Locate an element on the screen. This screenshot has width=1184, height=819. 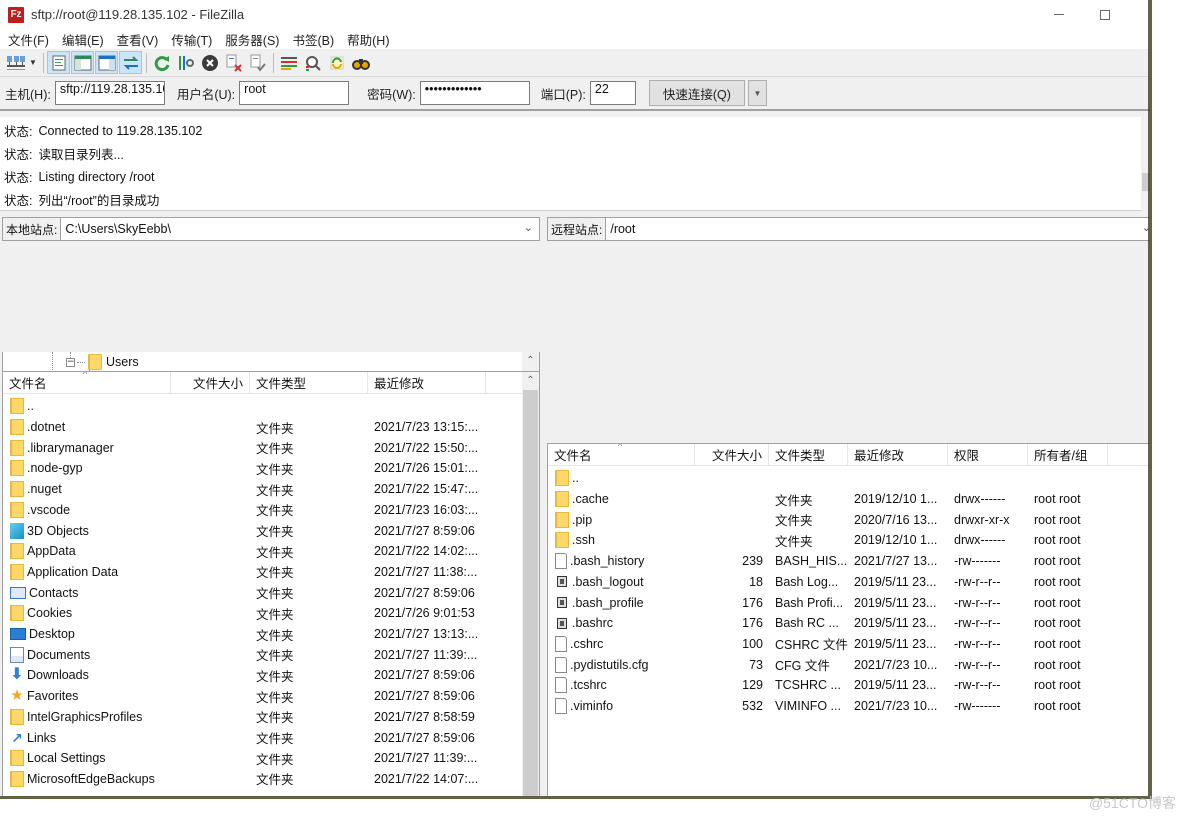
tree-item-users: − Users is located at coordinates (102, 362).